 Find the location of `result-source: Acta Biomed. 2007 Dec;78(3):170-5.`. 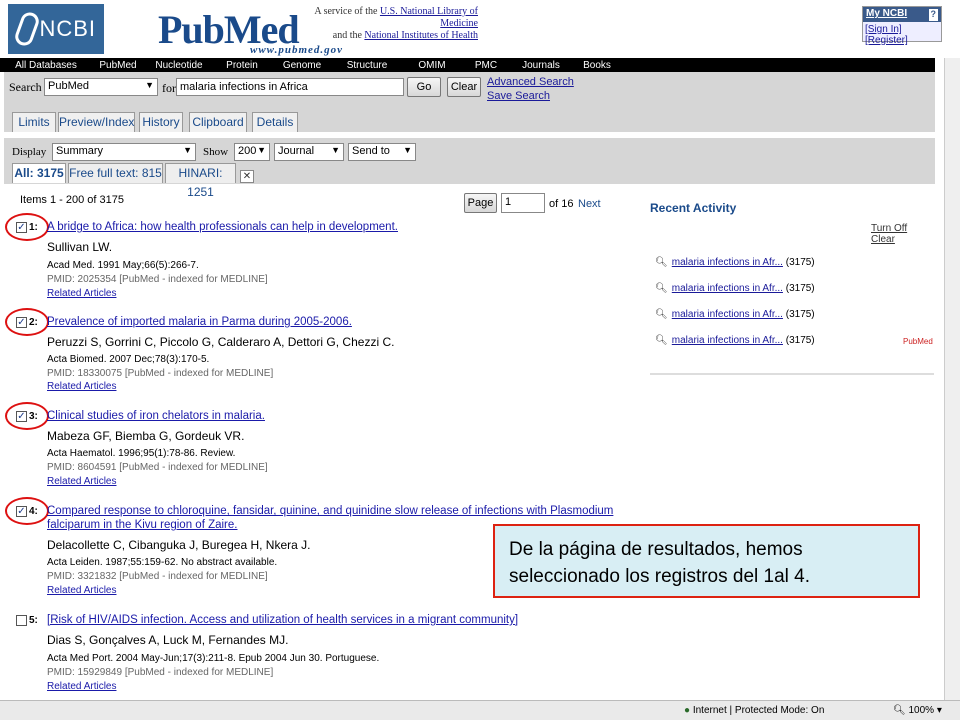

result-source: Acta Biomed. 2007 Dec;78(3):170-5. is located at coordinates (128, 359).